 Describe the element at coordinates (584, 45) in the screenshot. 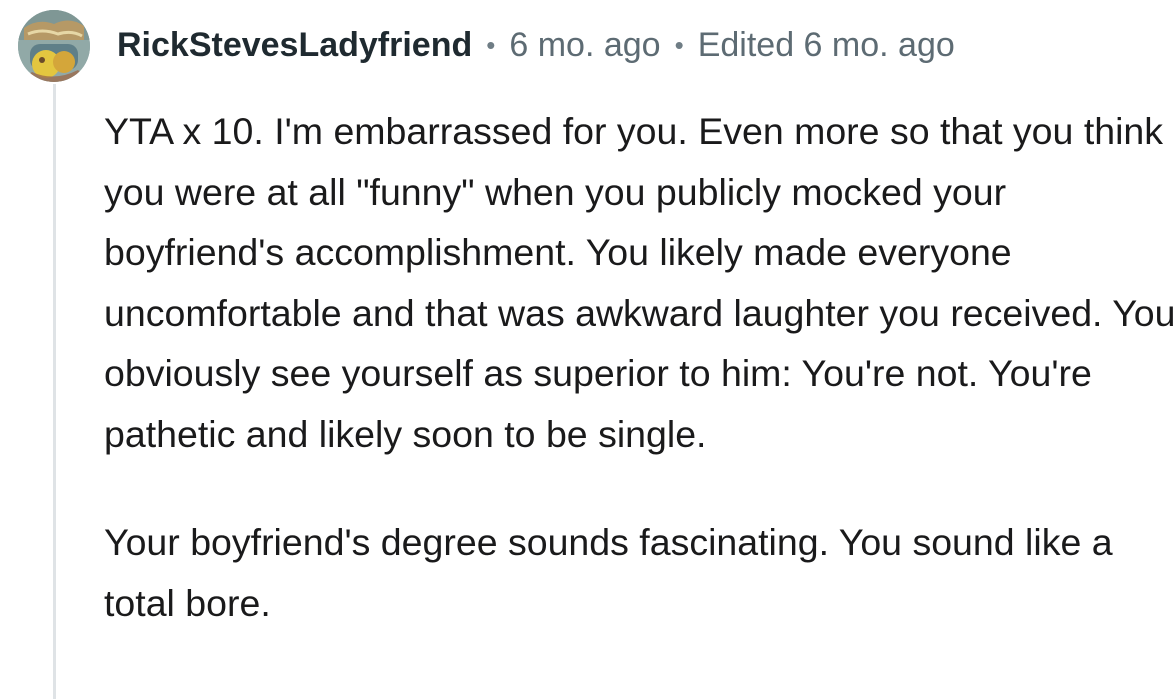

I see `timestamp: 6 mo. ago` at that location.